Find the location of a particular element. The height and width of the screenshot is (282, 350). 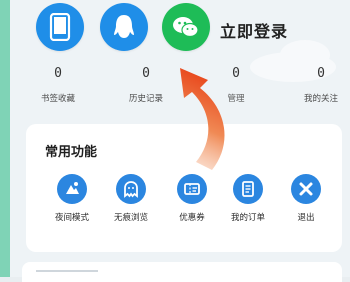

stat-label: 我的关注 is located at coordinates (320, 99).